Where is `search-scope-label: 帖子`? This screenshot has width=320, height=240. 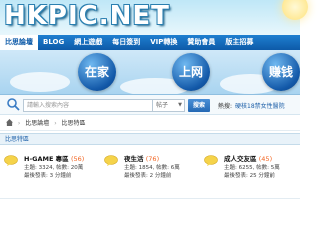 search-scope-label: 帖子 is located at coordinates (162, 105).